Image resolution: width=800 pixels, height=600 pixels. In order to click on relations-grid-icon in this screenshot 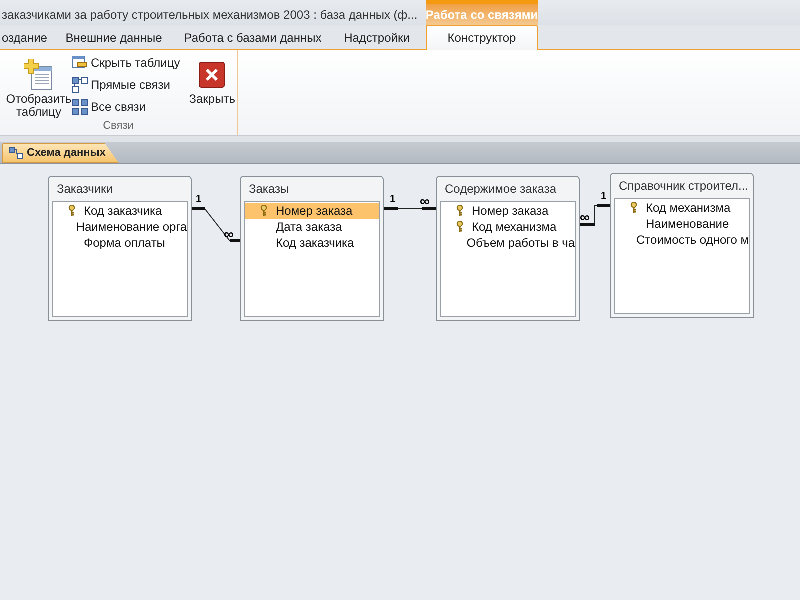, I will do `click(80, 107)`.